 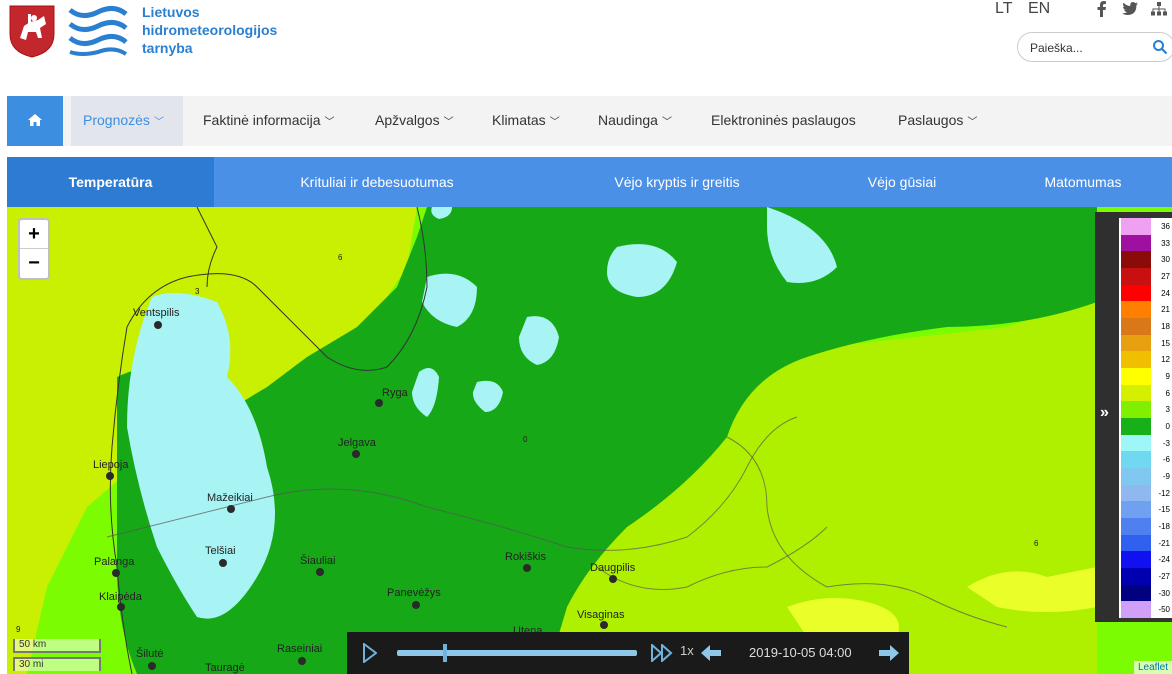 What do you see at coordinates (1166, 460) in the screenshot?
I see `legend-value: -6` at bounding box center [1166, 460].